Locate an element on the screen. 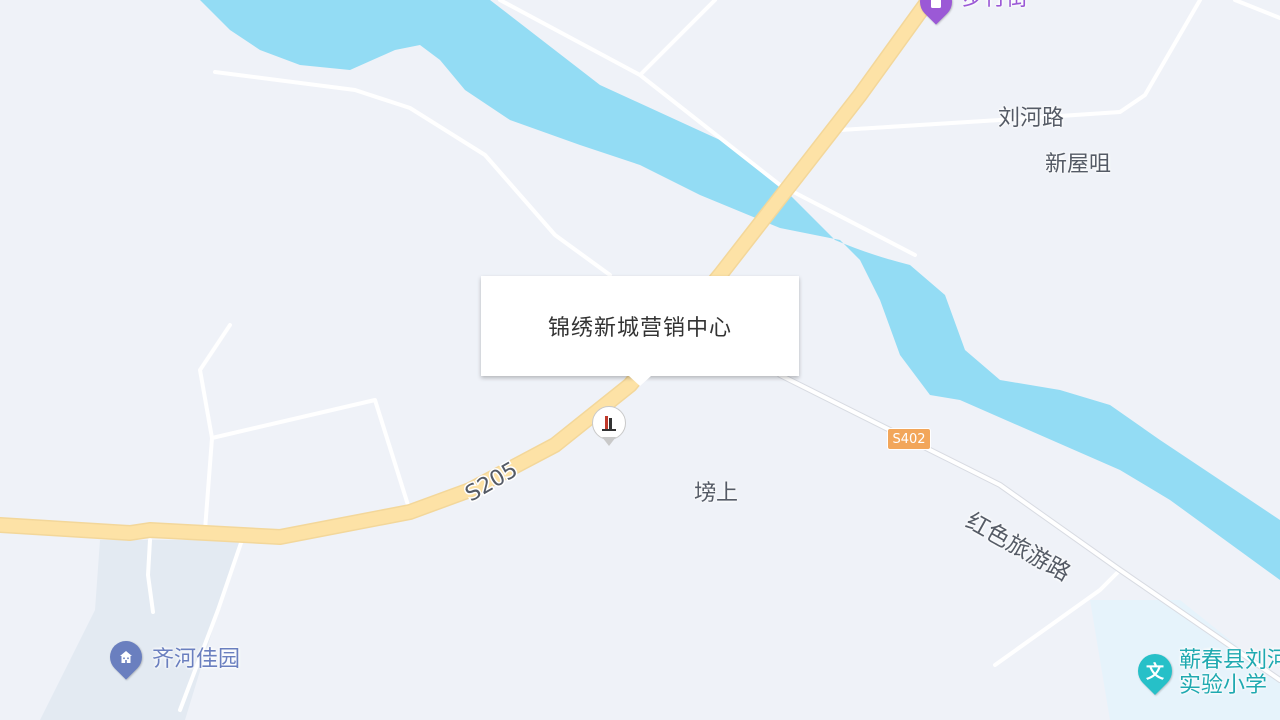 This screenshot has height=720, width=1280. shopping-bag-icon is located at coordinates (936, 12).